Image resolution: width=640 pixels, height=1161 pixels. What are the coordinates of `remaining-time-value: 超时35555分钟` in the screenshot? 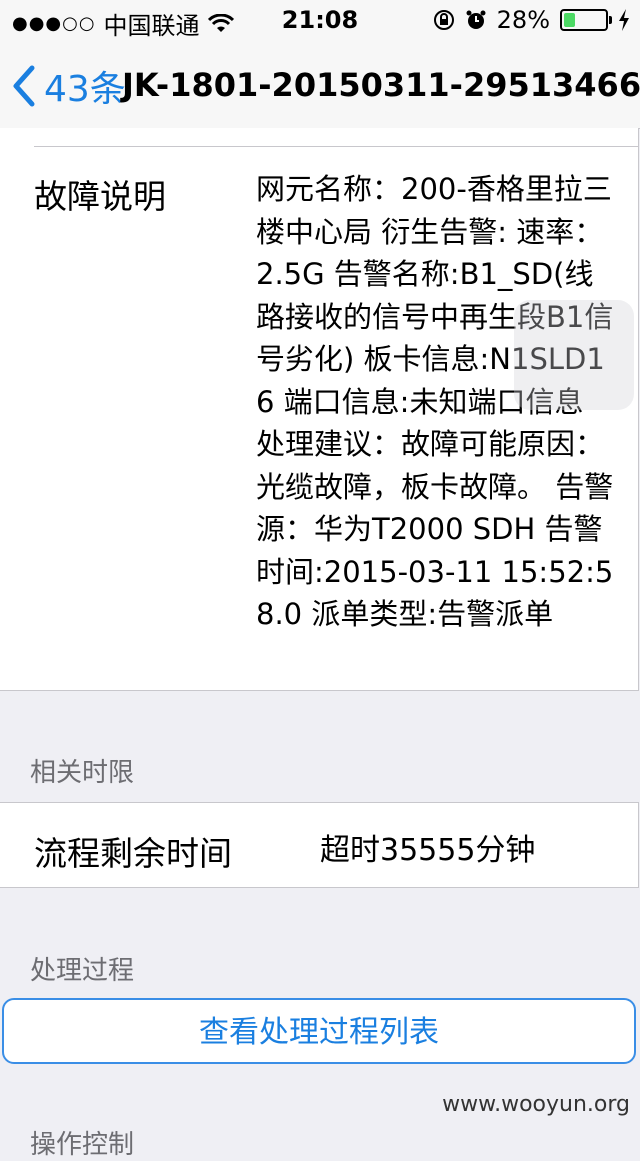 It's located at (428, 850).